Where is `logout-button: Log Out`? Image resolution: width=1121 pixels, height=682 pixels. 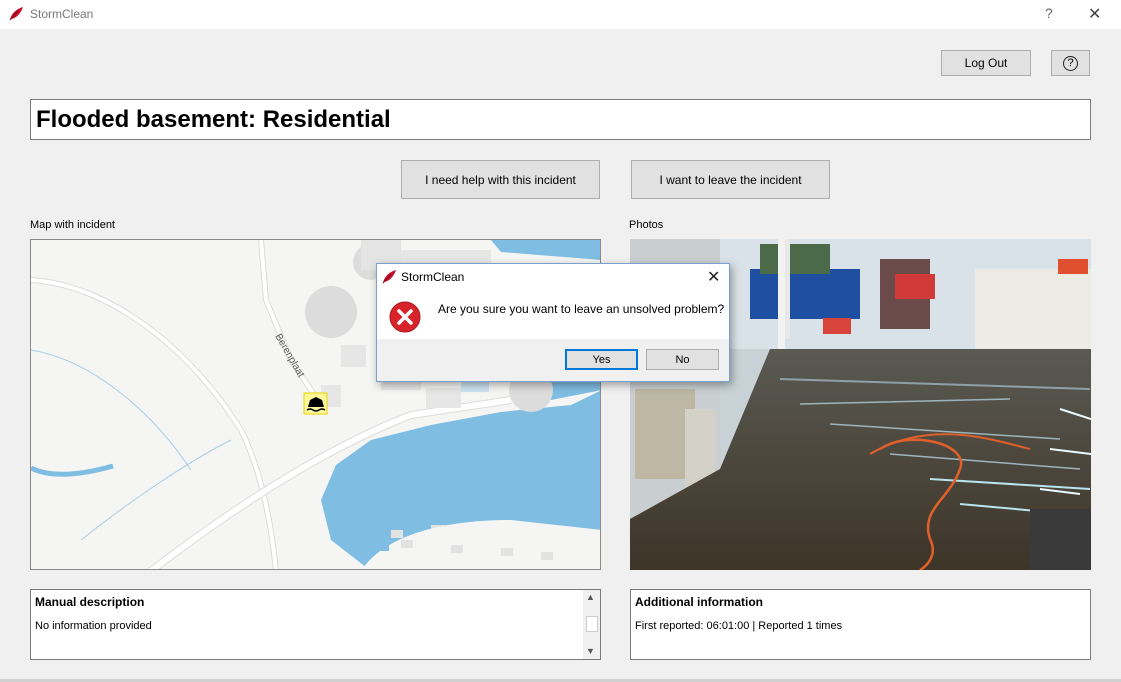 logout-button: Log Out is located at coordinates (986, 63).